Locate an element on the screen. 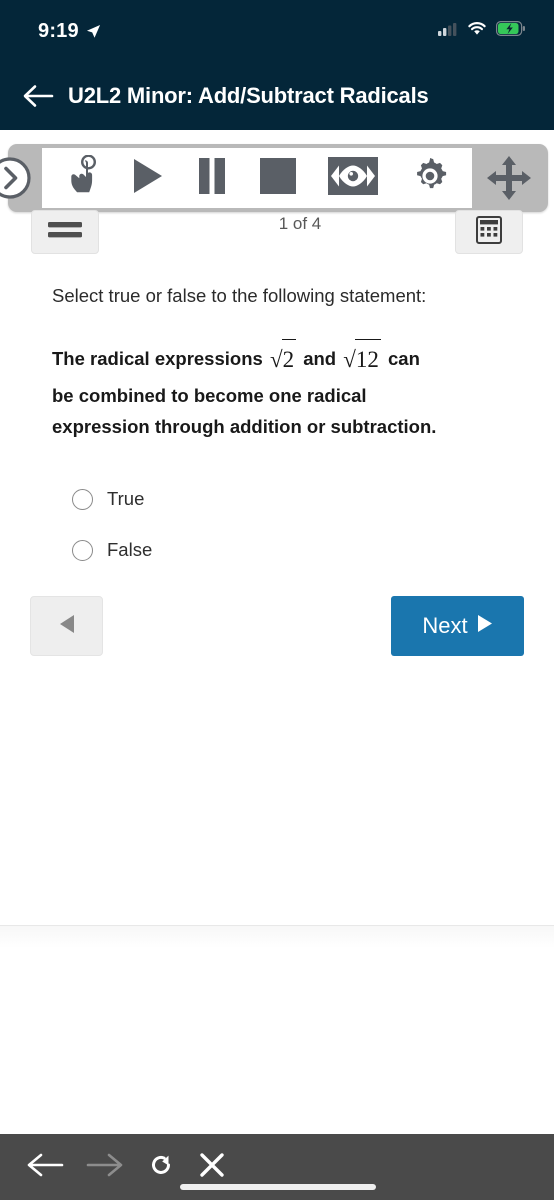  hamburger-menu-button is located at coordinates (65, 232).